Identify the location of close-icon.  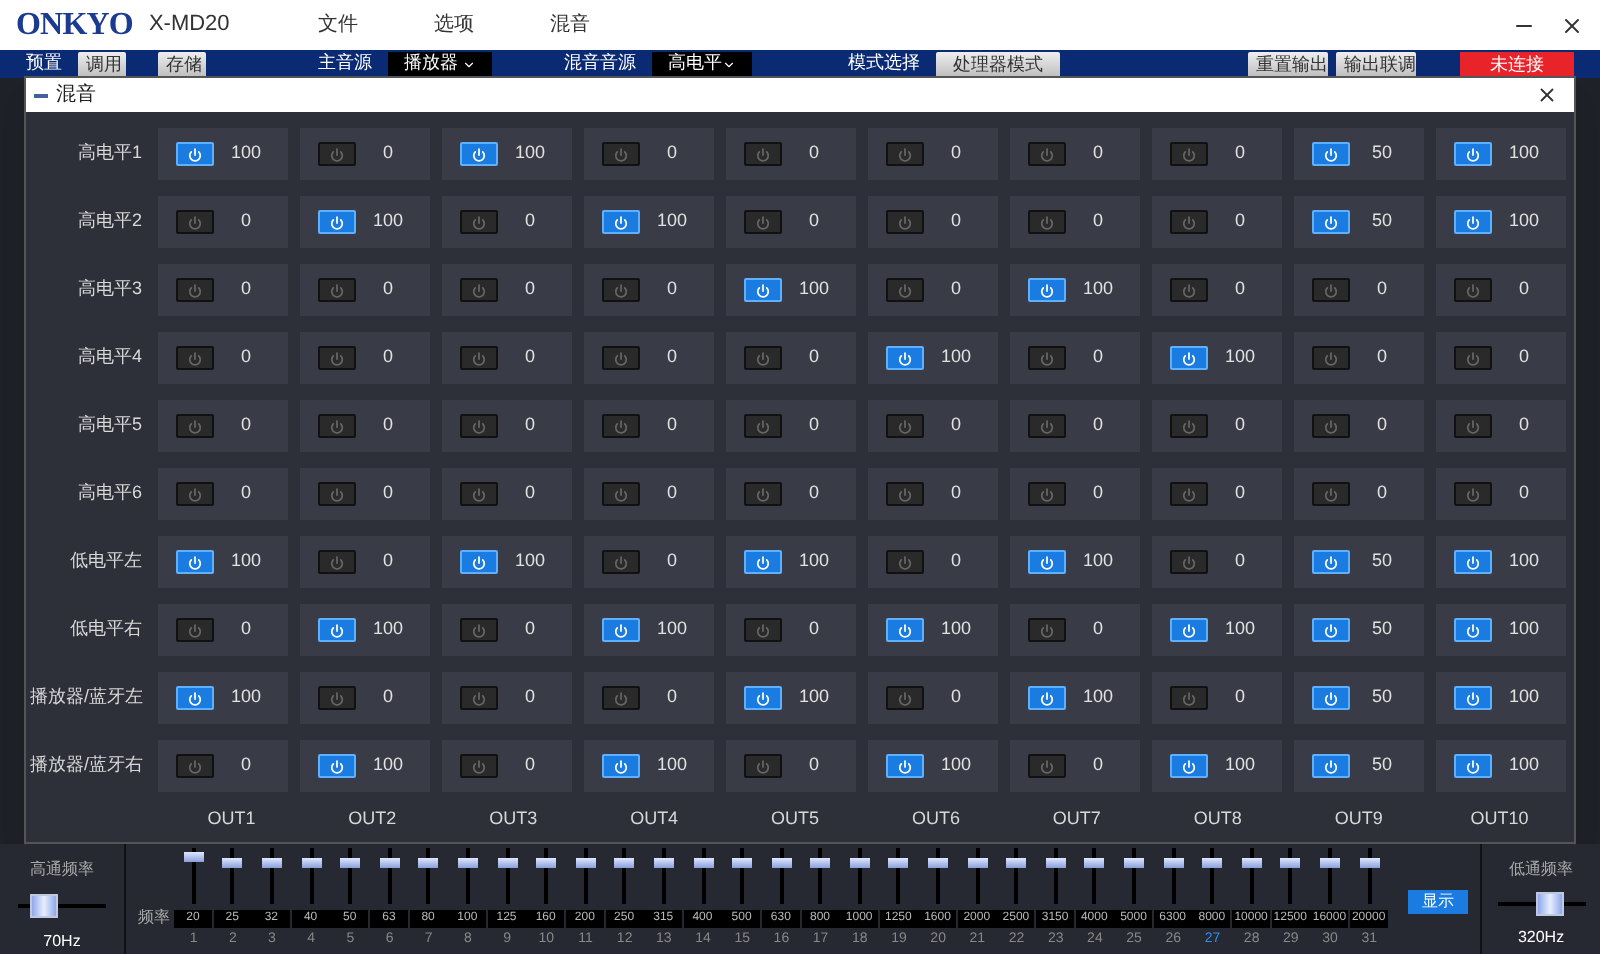
(1547, 95).